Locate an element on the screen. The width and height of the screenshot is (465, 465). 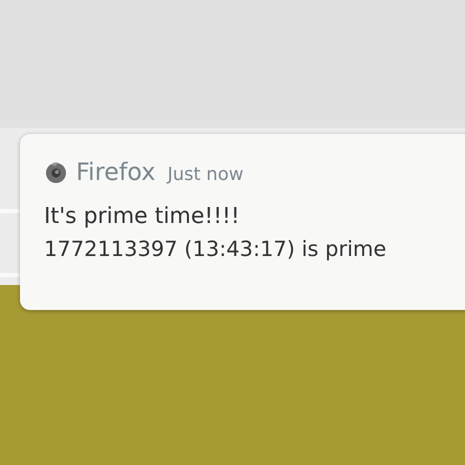
notification-title: It's prime time!!!! is located at coordinates (142, 216).